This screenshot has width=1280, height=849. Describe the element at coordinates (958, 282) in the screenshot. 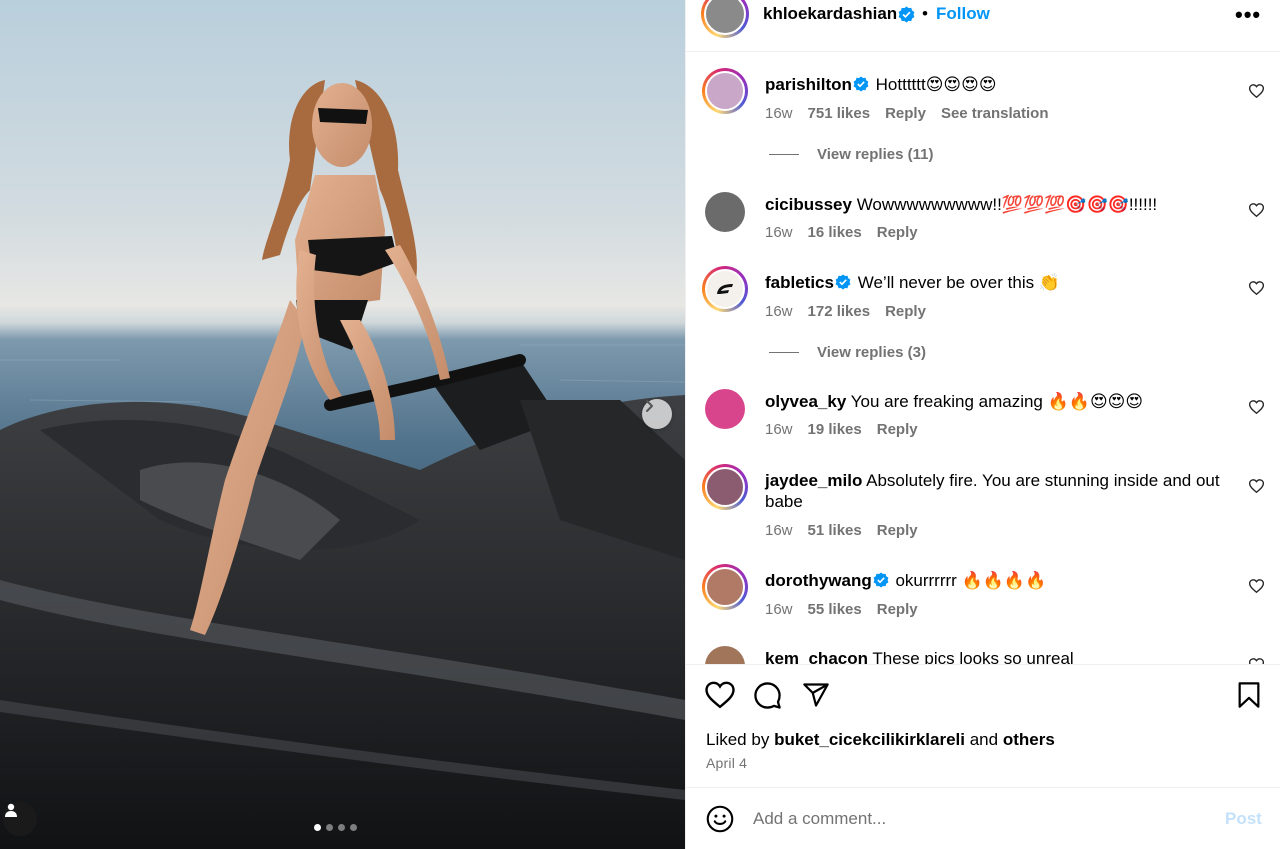

I see `comment-body: We’ll never be over this 👏` at that location.